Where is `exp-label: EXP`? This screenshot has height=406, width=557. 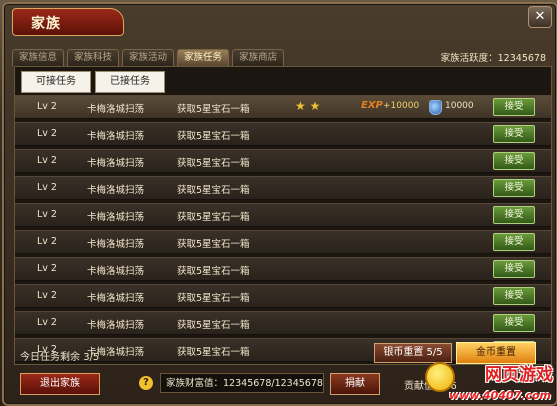
exp-label: EXP is located at coordinates (372, 105).